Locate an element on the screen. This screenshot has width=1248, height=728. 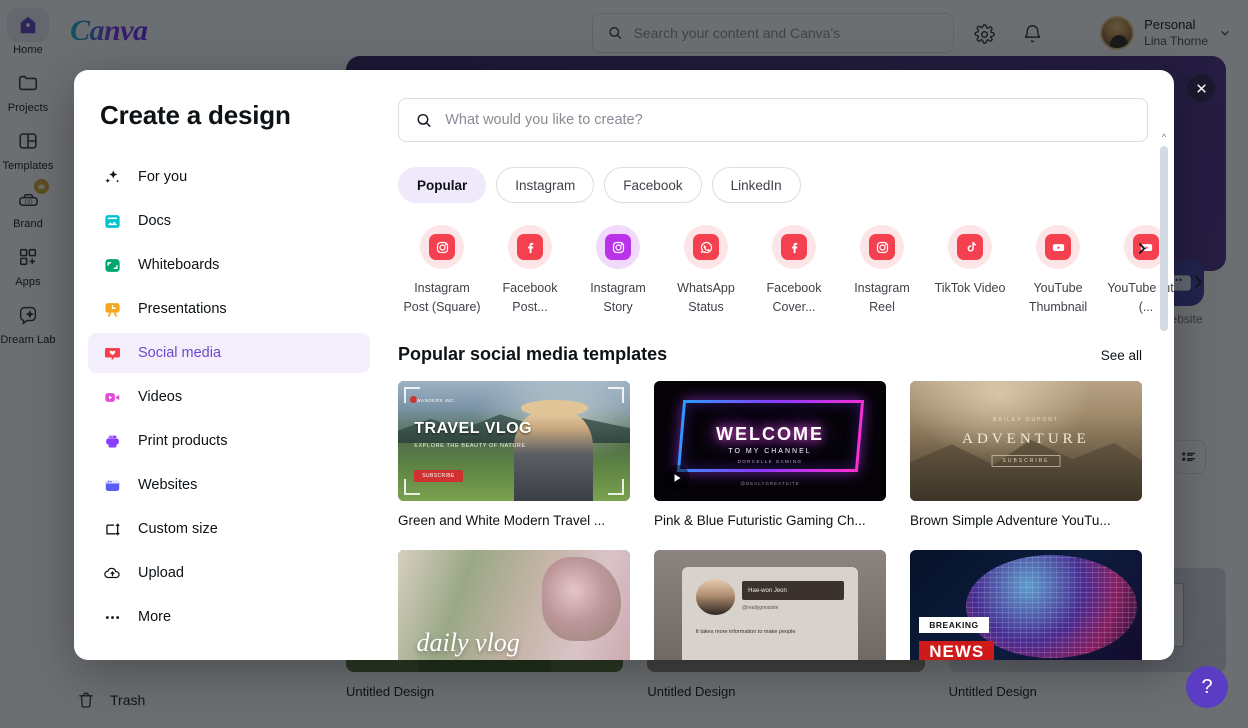
chip-popular: Popular is located at coordinates (442, 185).